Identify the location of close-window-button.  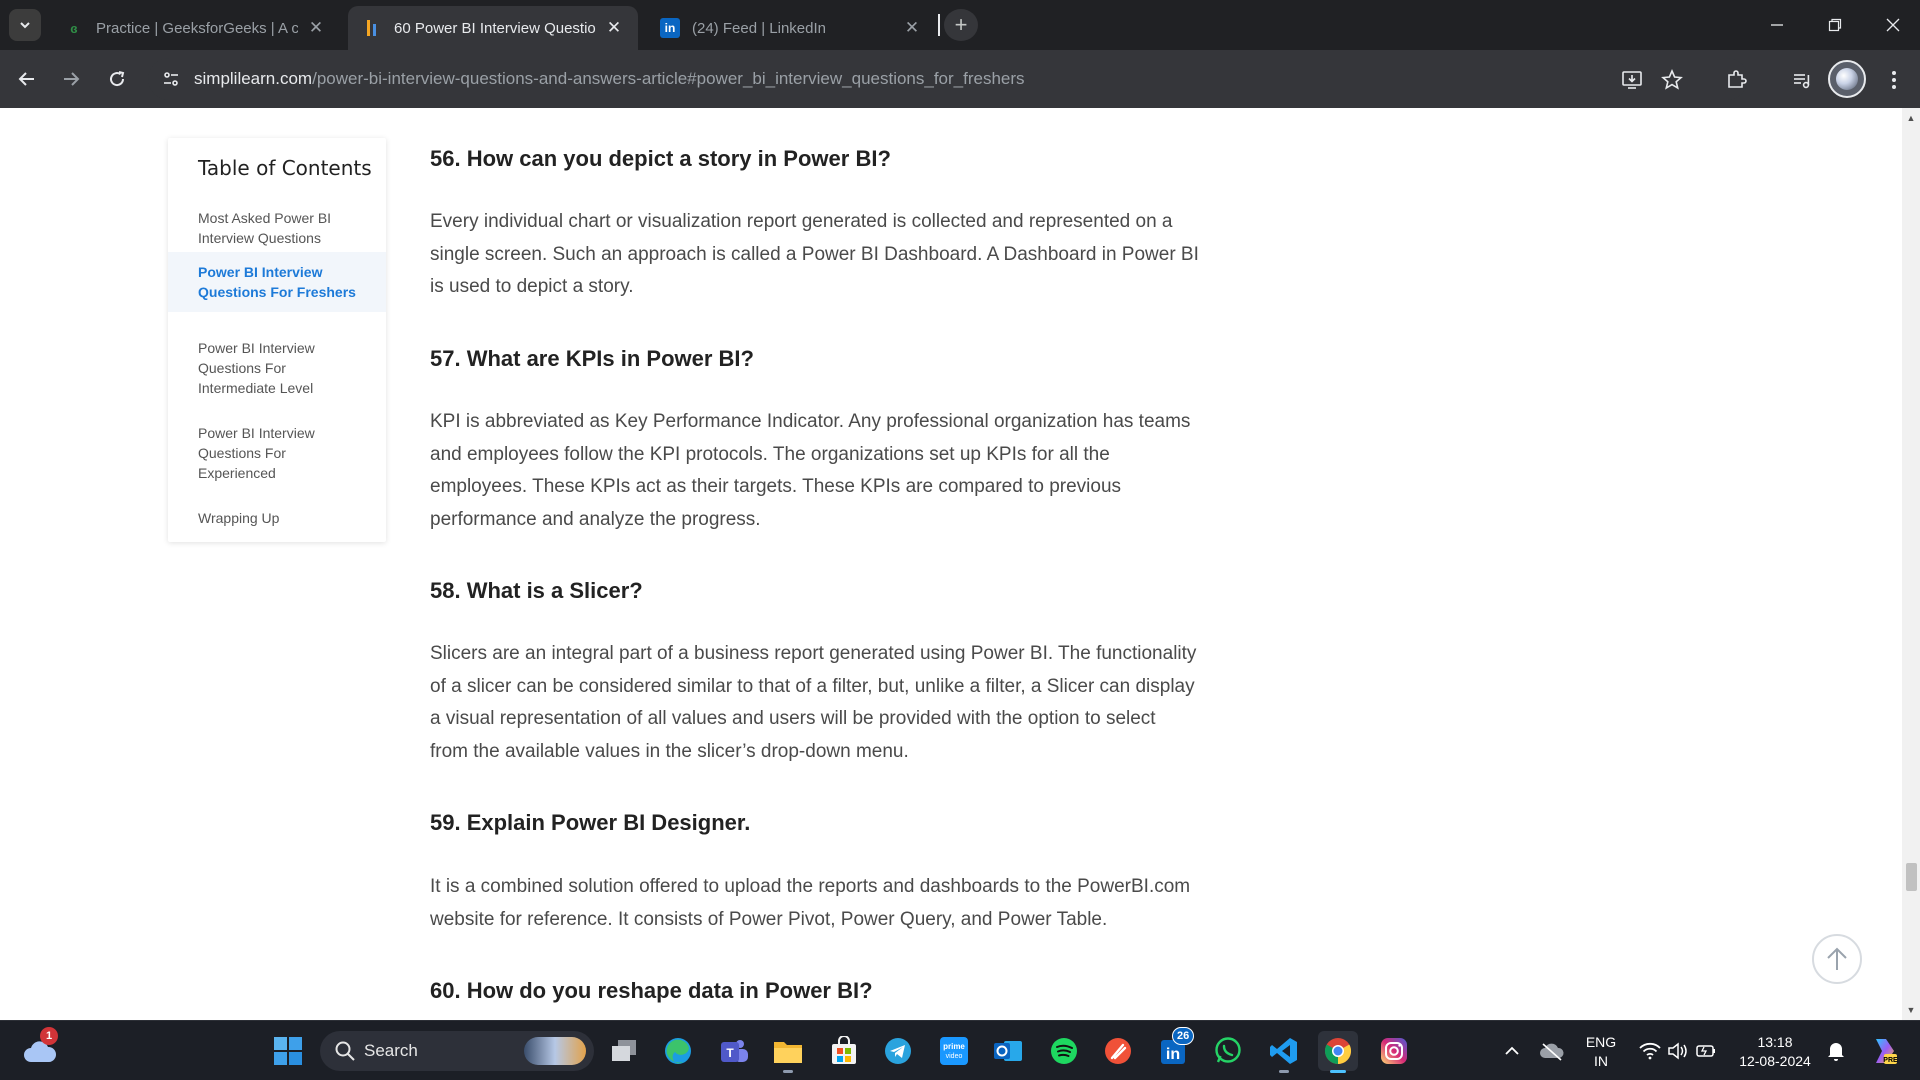
(1892, 25).